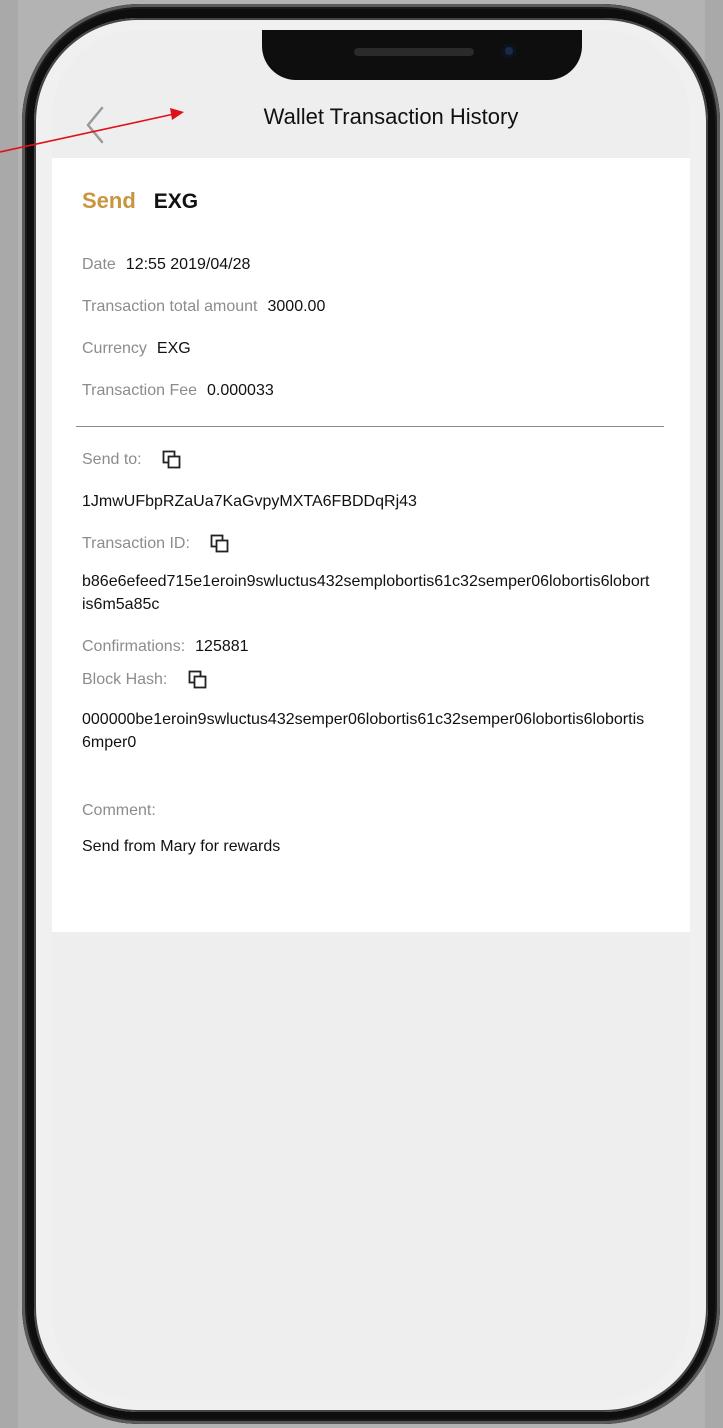 This screenshot has width=723, height=1428. Describe the element at coordinates (222, 646) in the screenshot. I see `confirmations-value: 125881` at that location.